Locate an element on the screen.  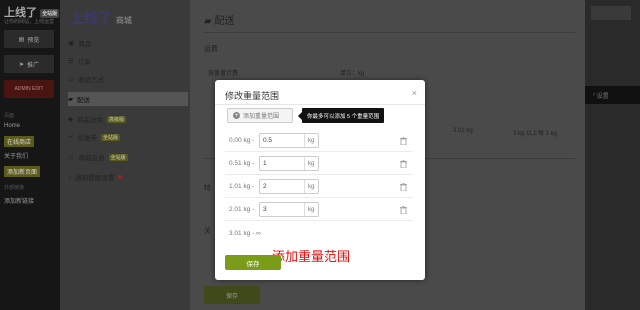
page-title: ▰ 配送 is located at coordinates (219, 19).